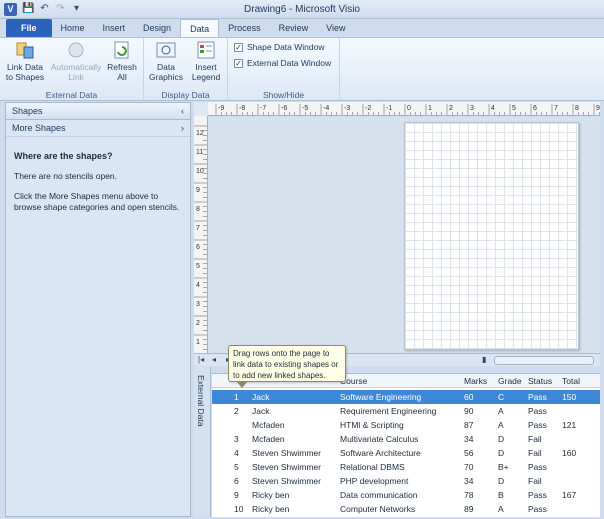 The width and height of the screenshot is (604, 519). Describe the element at coordinates (236, 453) in the screenshot. I see `grid-cell: 4` at that location.